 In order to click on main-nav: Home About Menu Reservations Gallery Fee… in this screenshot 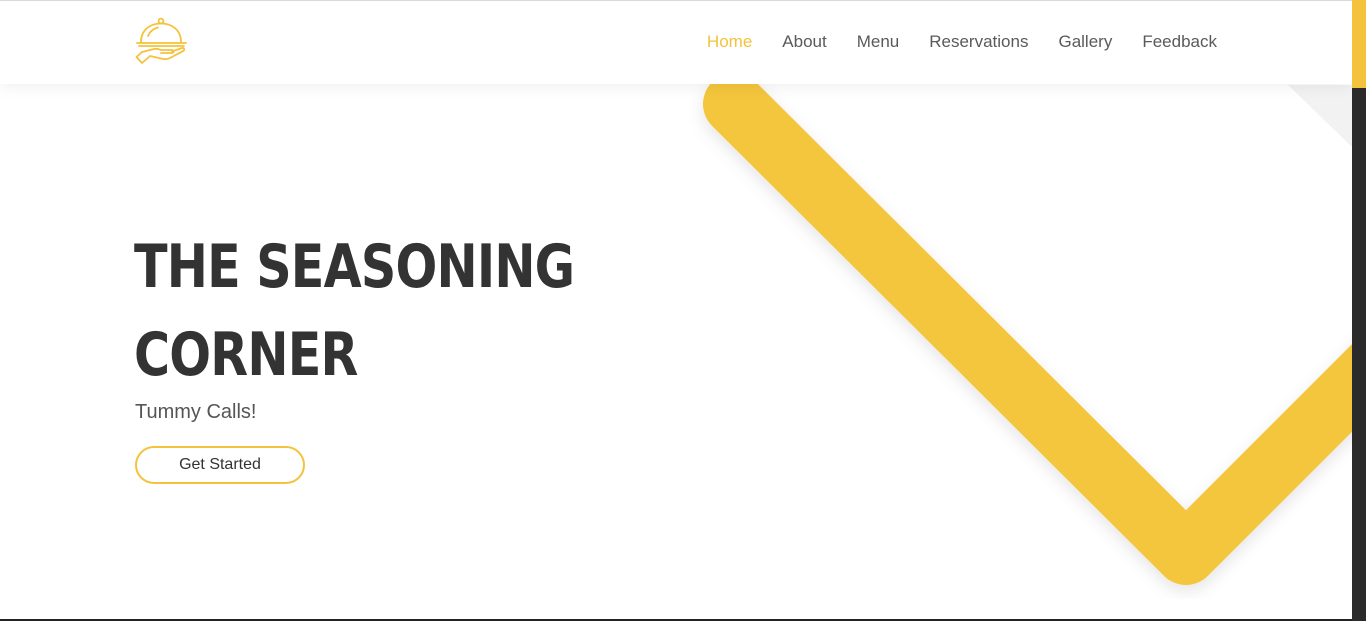, I will do `click(962, 42)`.